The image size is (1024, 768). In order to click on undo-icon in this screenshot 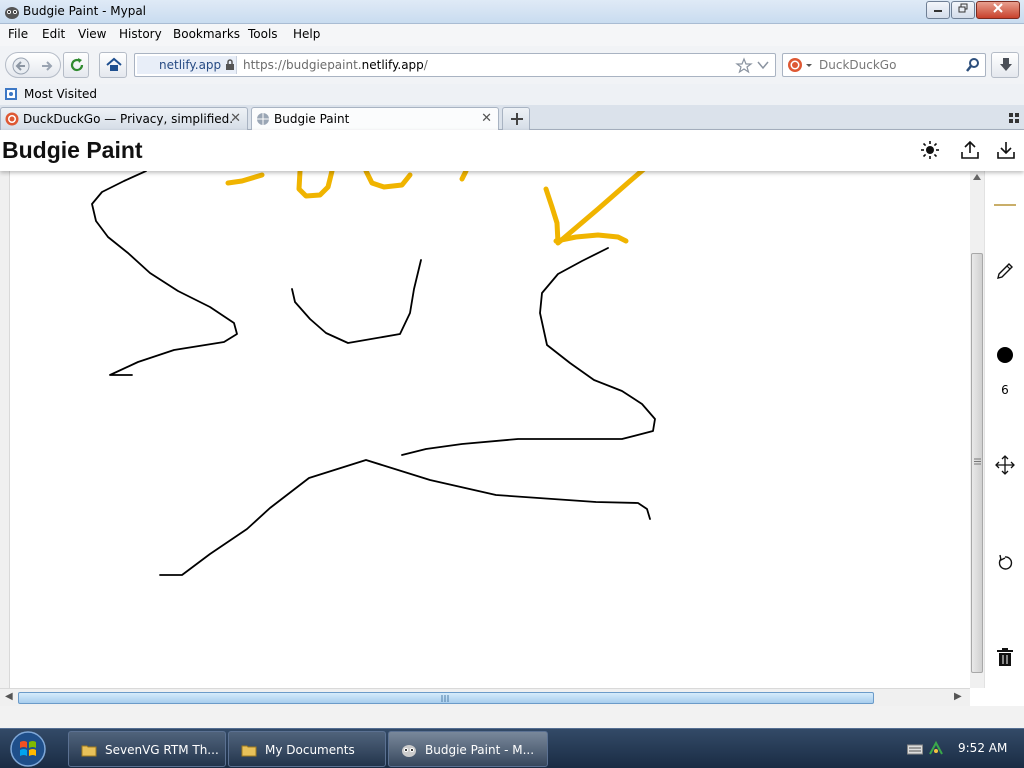, I will do `click(1005, 563)`.